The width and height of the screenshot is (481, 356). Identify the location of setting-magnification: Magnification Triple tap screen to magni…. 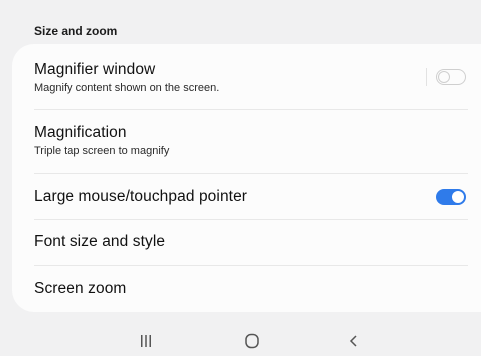
(251, 144).